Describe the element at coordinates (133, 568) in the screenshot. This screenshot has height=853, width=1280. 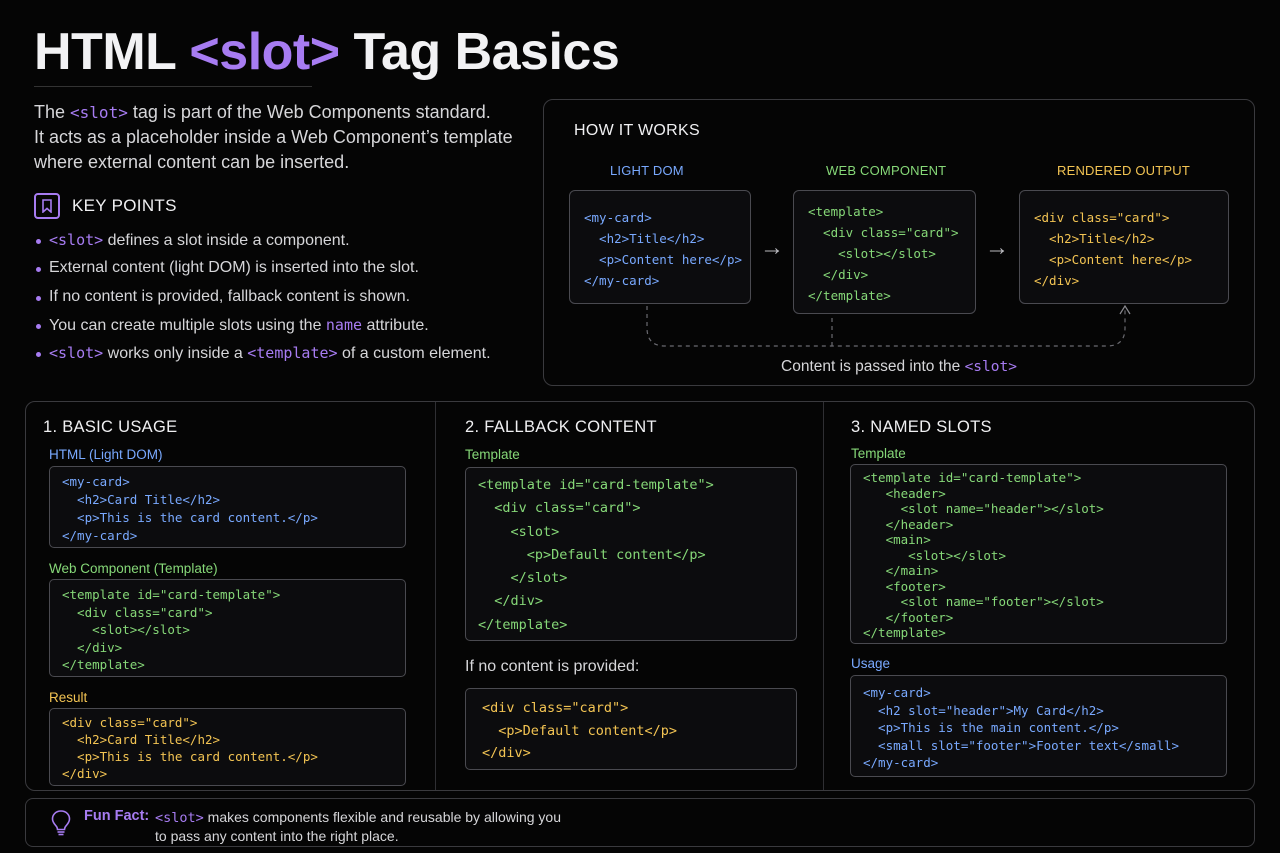
I see `web-component-template-label: Web Component (Template)` at that location.